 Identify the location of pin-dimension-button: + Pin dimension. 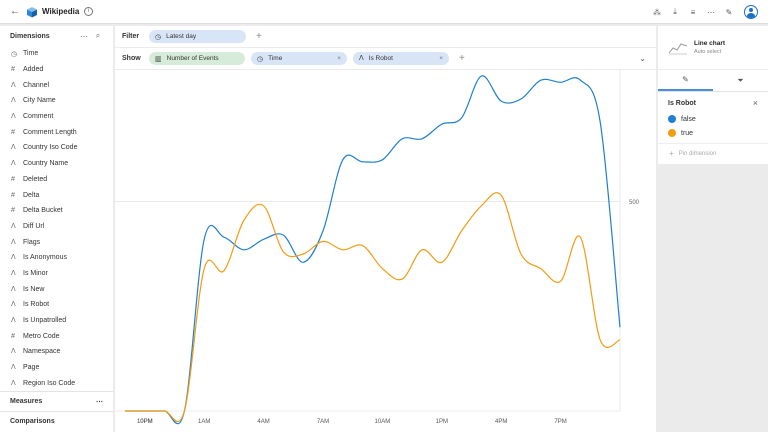
(713, 153).